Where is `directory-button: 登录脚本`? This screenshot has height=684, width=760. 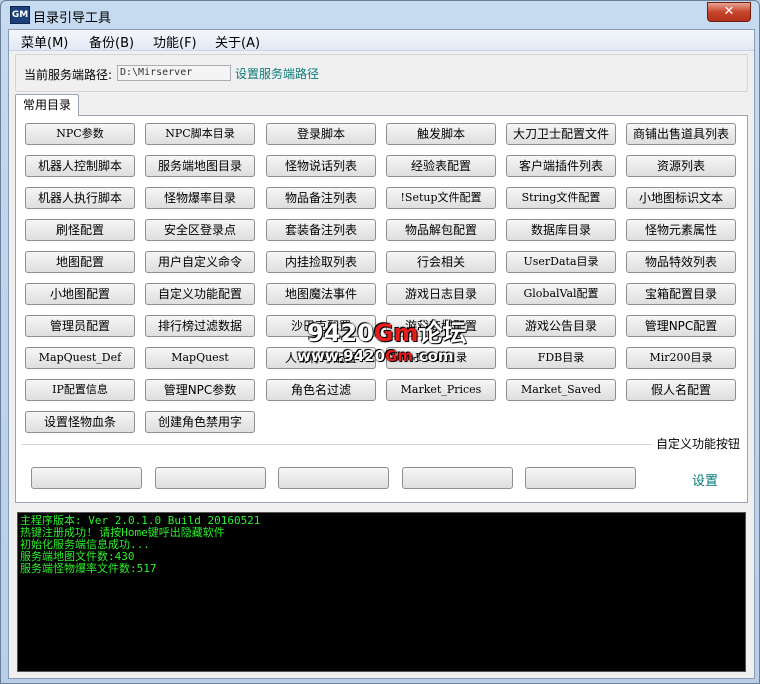 directory-button: 登录脚本 is located at coordinates (321, 134).